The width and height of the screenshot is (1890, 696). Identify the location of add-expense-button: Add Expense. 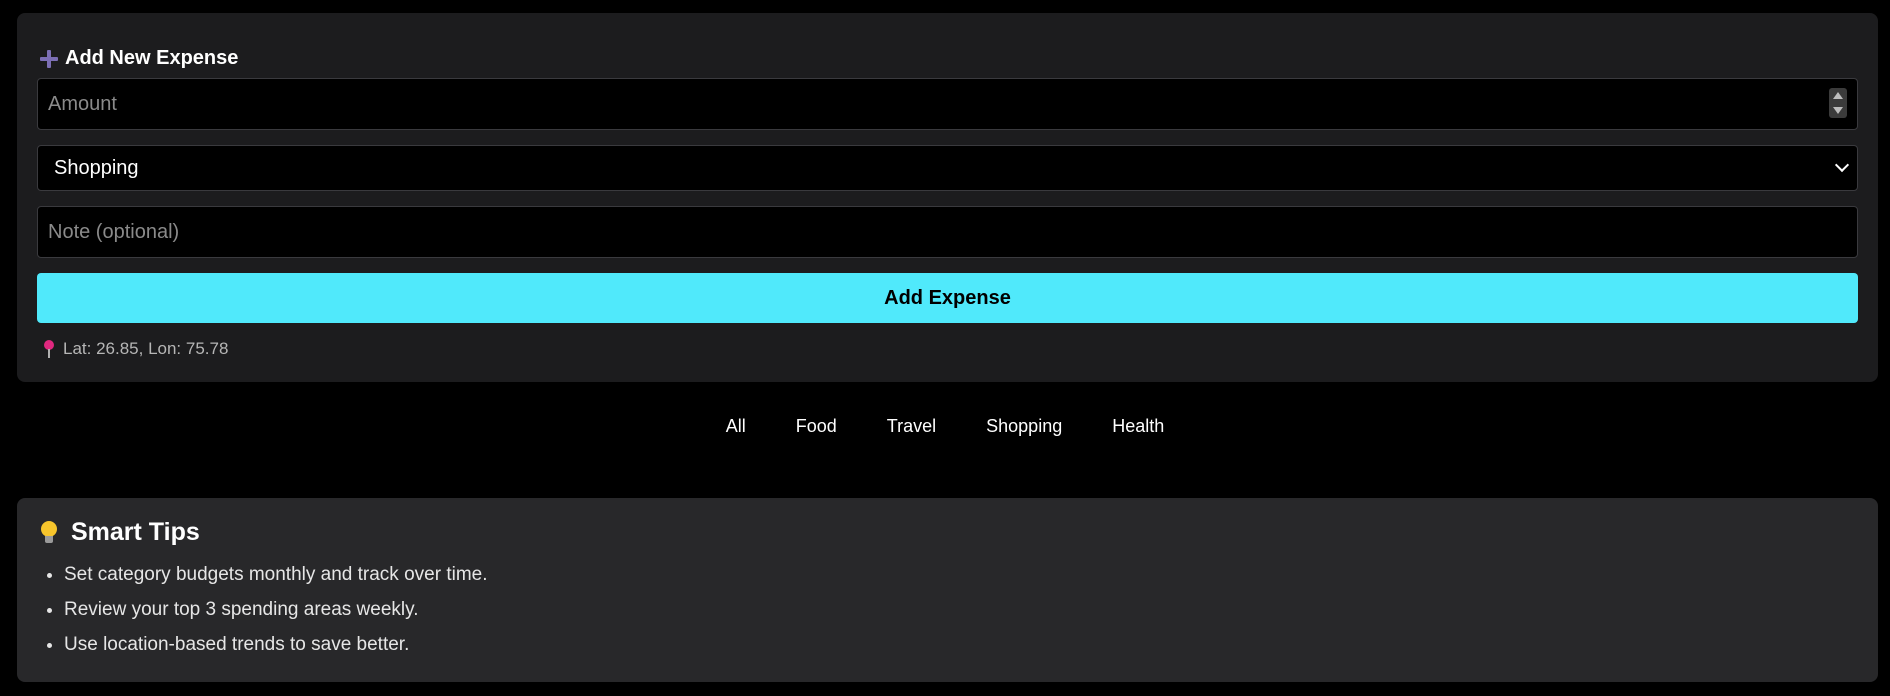
(947, 298).